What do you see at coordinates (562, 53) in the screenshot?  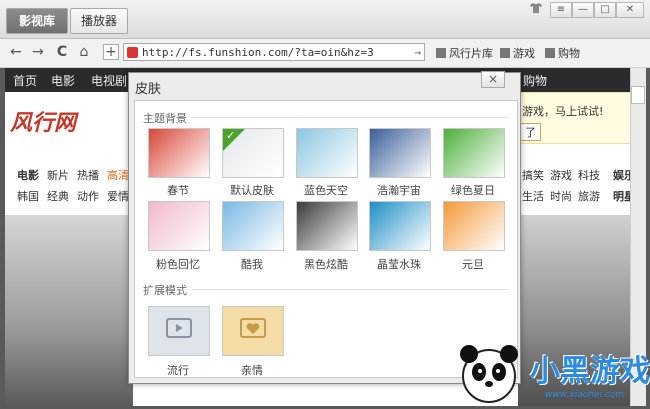 I see `bookmark-shopping: 购物` at bounding box center [562, 53].